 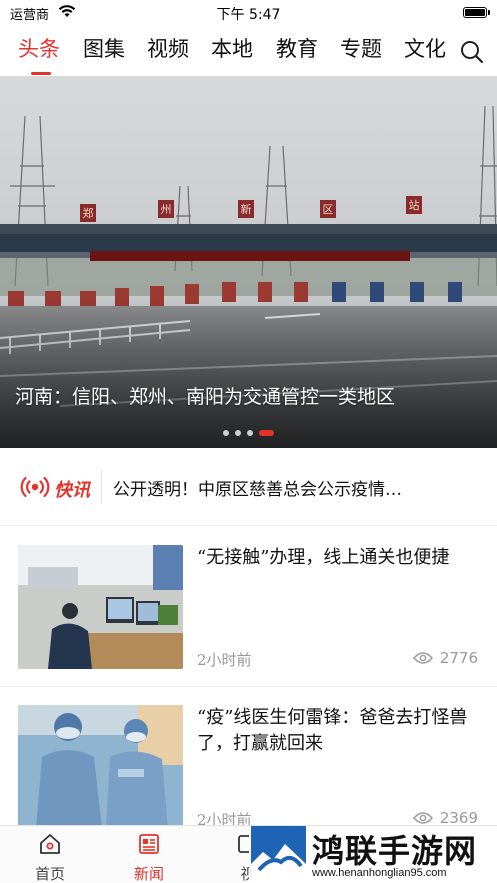 I want to click on watermark: 鸿联手游网 www.henanhonglian95.com, so click(x=373, y=854).